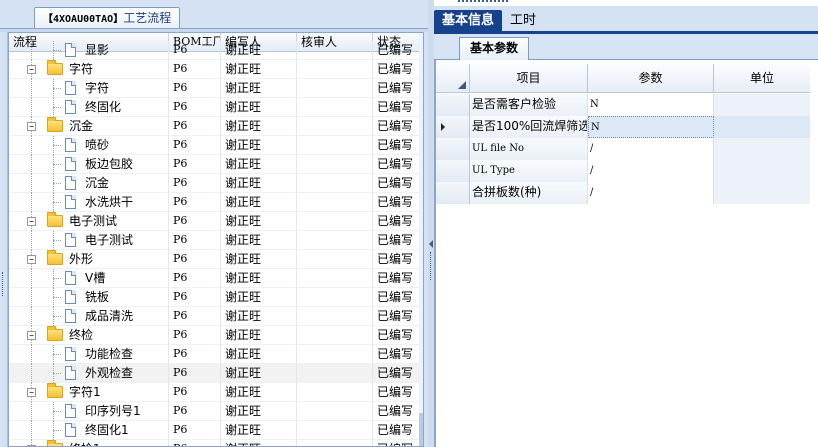 The width and height of the screenshot is (818, 447). Describe the element at coordinates (214, 164) in the screenshot. I see `tree-row: 板边包胶 P6 谢正旺 已编写` at that location.